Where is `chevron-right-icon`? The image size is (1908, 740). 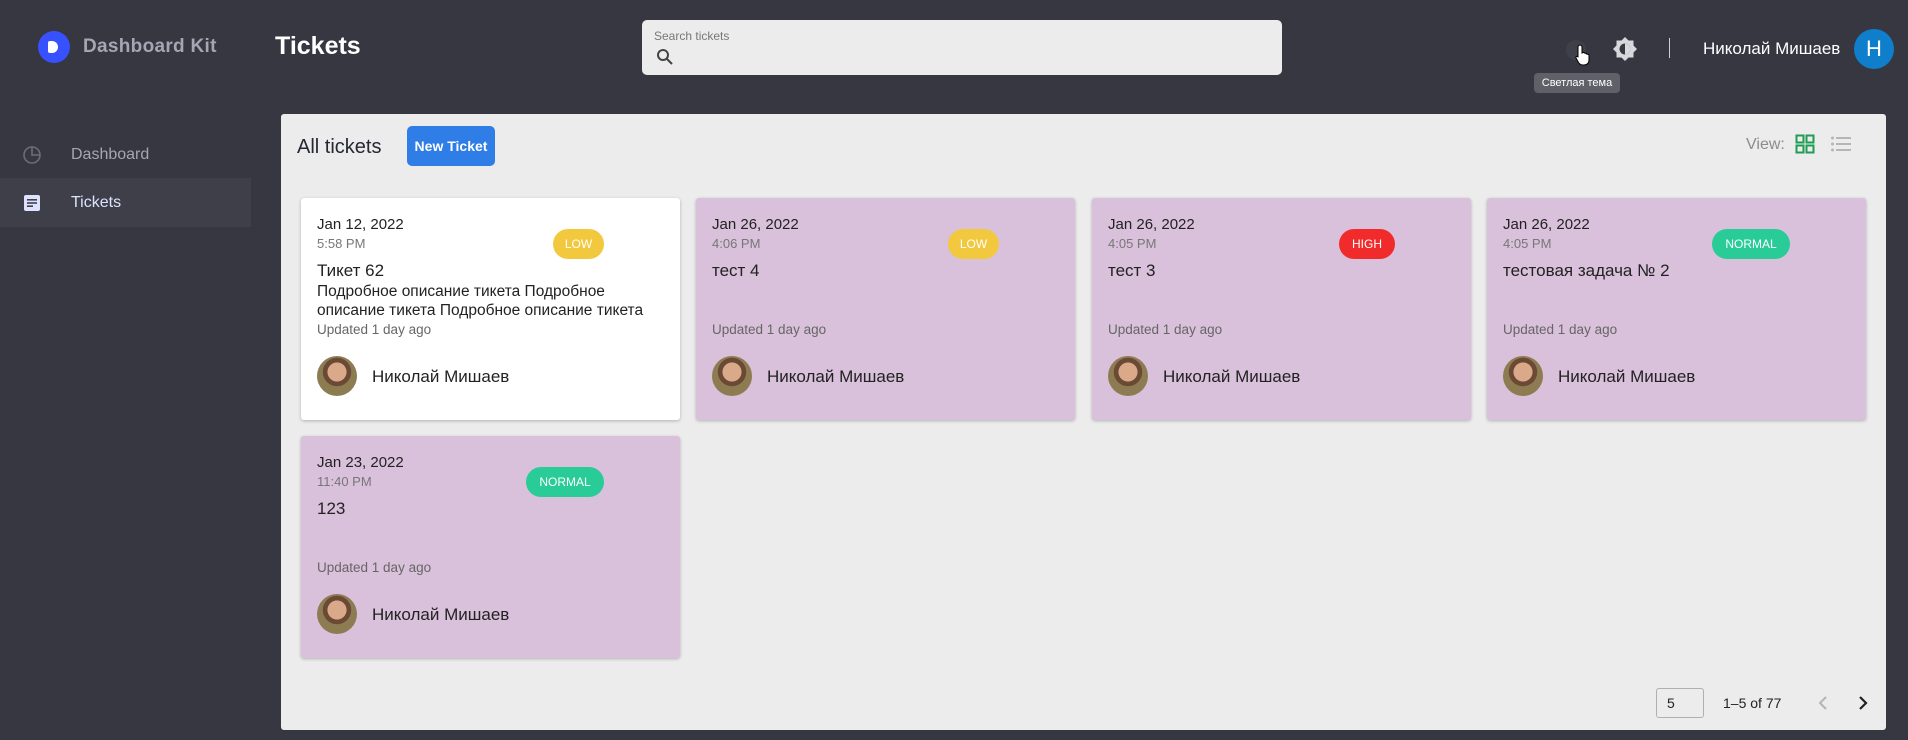 chevron-right-icon is located at coordinates (1863, 703).